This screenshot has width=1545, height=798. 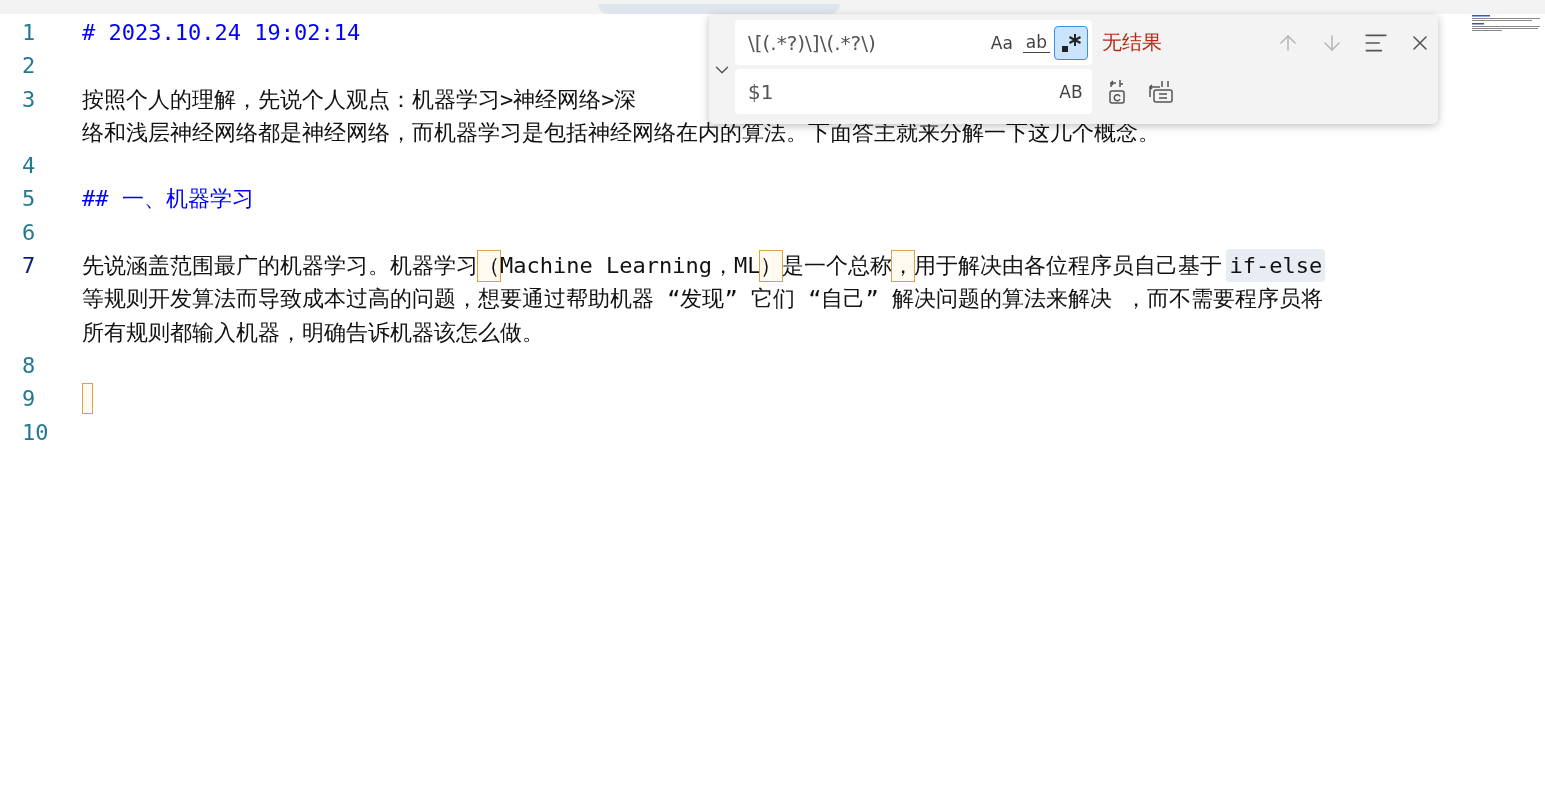 I want to click on line-number: 10, so click(x=35, y=432).